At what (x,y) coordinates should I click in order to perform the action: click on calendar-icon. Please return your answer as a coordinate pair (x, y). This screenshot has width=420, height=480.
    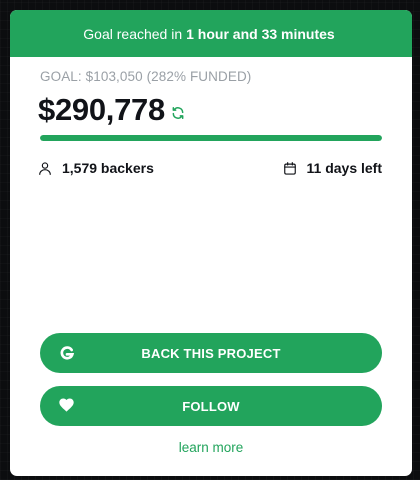
    Looking at the image, I should click on (289, 168).